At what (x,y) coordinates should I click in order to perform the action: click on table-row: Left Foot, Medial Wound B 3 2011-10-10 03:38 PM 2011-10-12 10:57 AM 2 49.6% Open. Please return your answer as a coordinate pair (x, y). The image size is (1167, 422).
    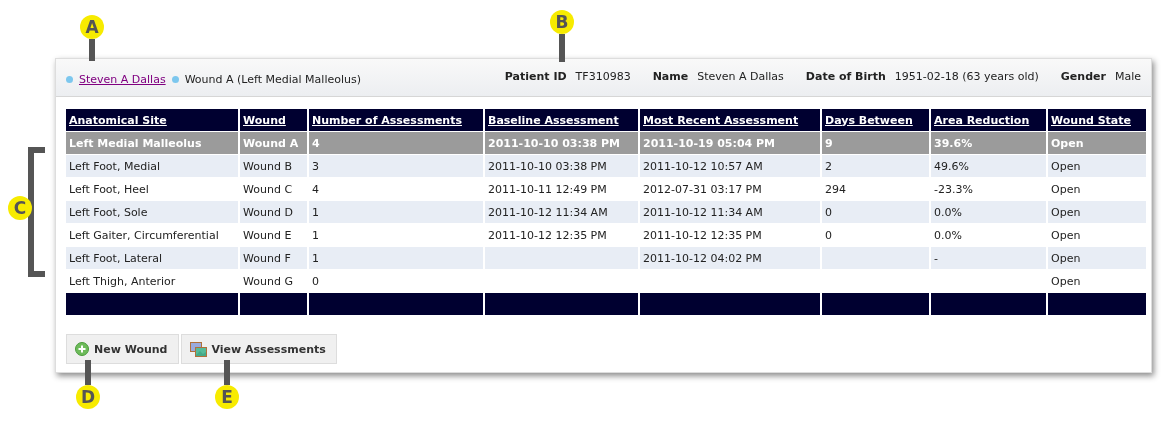
    Looking at the image, I should click on (606, 166).